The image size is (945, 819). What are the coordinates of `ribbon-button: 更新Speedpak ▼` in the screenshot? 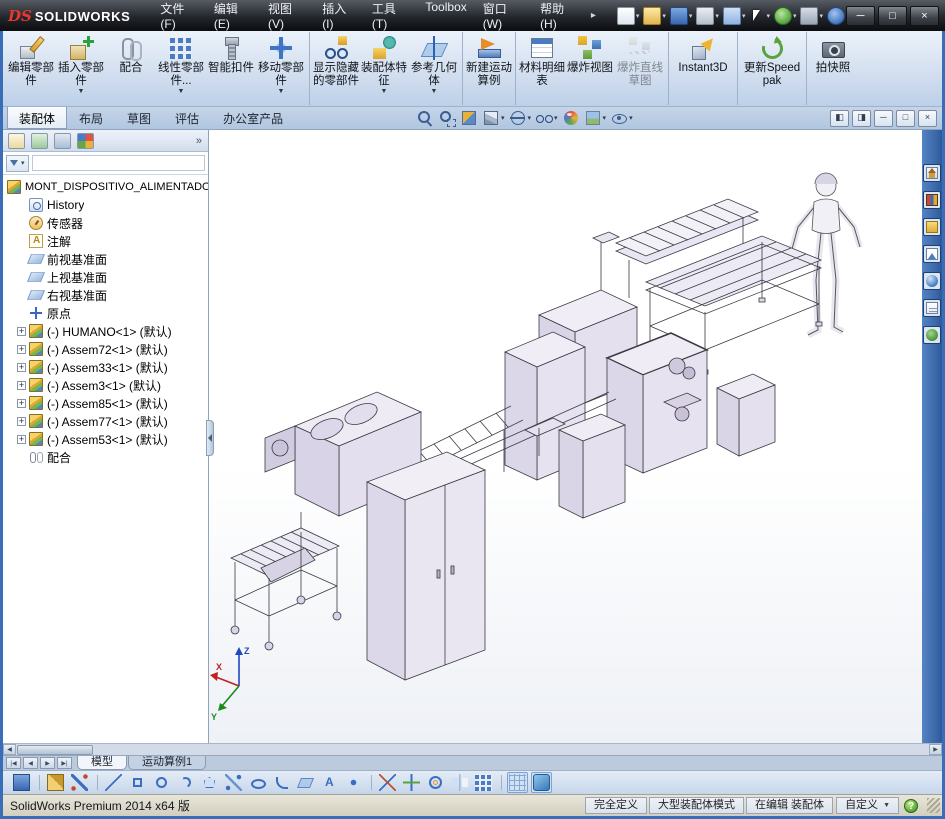 It's located at (770, 68).